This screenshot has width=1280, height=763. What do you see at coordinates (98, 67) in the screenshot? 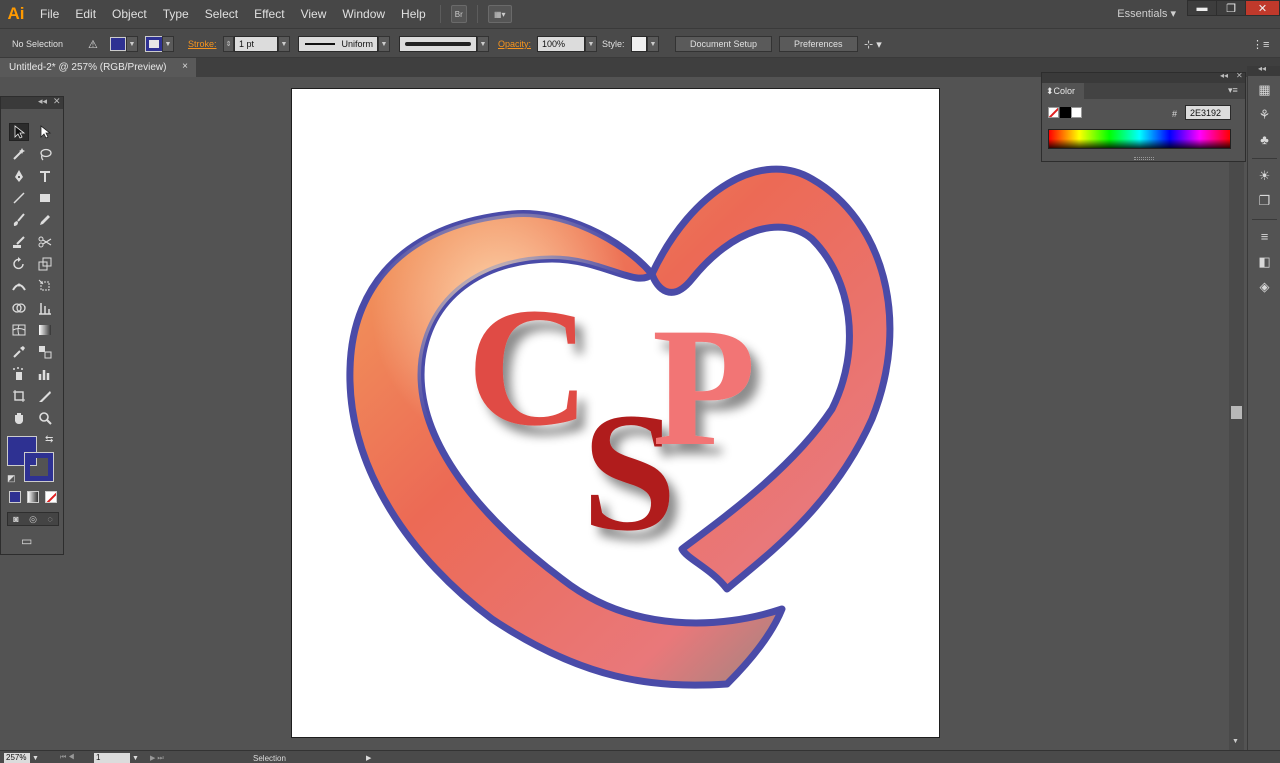
I see `document-tab: Untitled-2* @ 257% (RGB/Preview) ×` at bounding box center [98, 67].